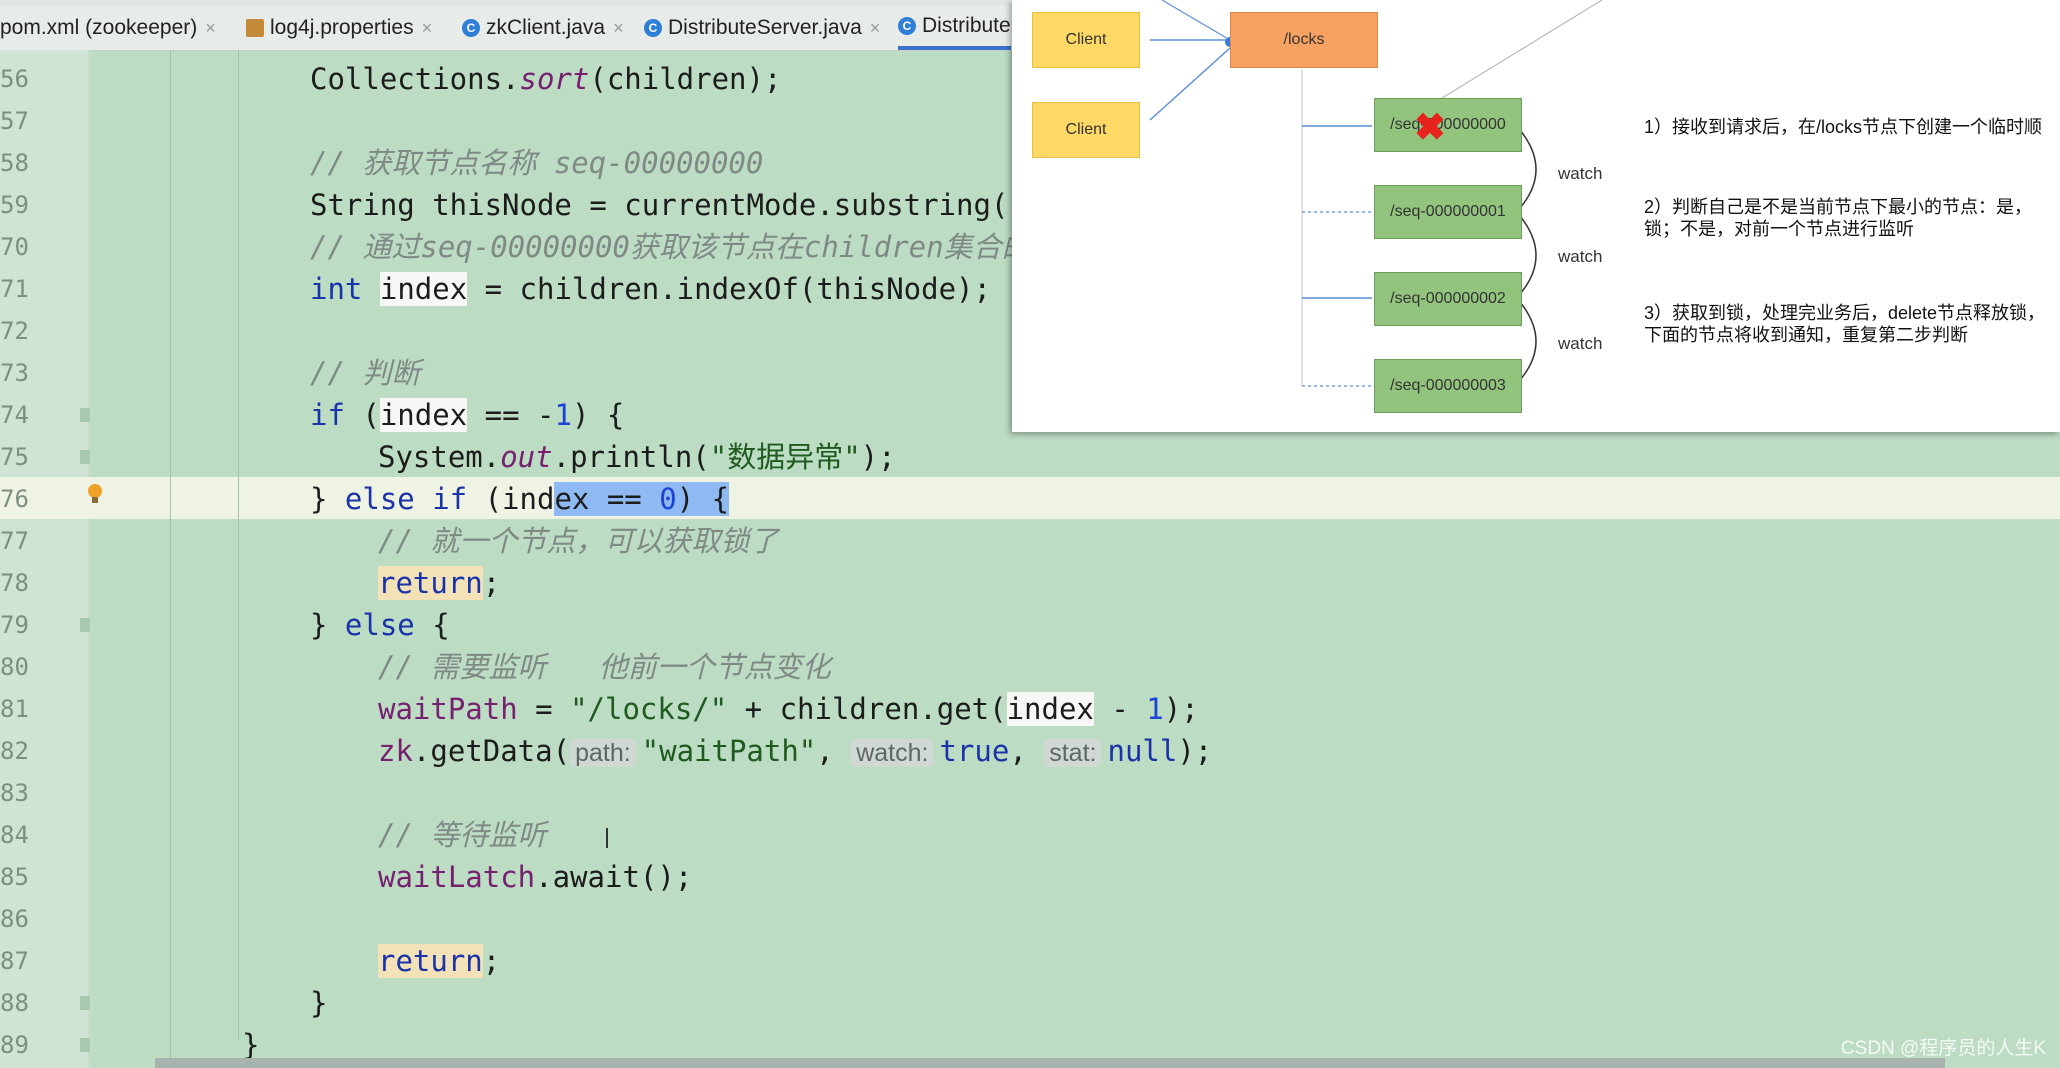 Image resolution: width=2060 pixels, height=1068 pixels. Describe the element at coordinates (892, 753) in the screenshot. I see `param-hint: watch:` at that location.